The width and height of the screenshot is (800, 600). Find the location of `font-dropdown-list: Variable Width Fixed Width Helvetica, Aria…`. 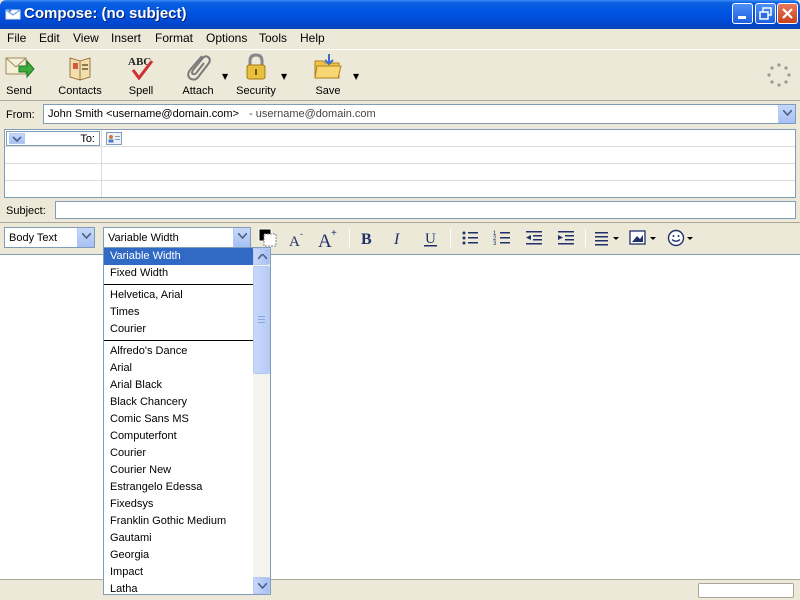

font-dropdown-list: Variable Width Fixed Width Helvetica, Aria… is located at coordinates (187, 421).